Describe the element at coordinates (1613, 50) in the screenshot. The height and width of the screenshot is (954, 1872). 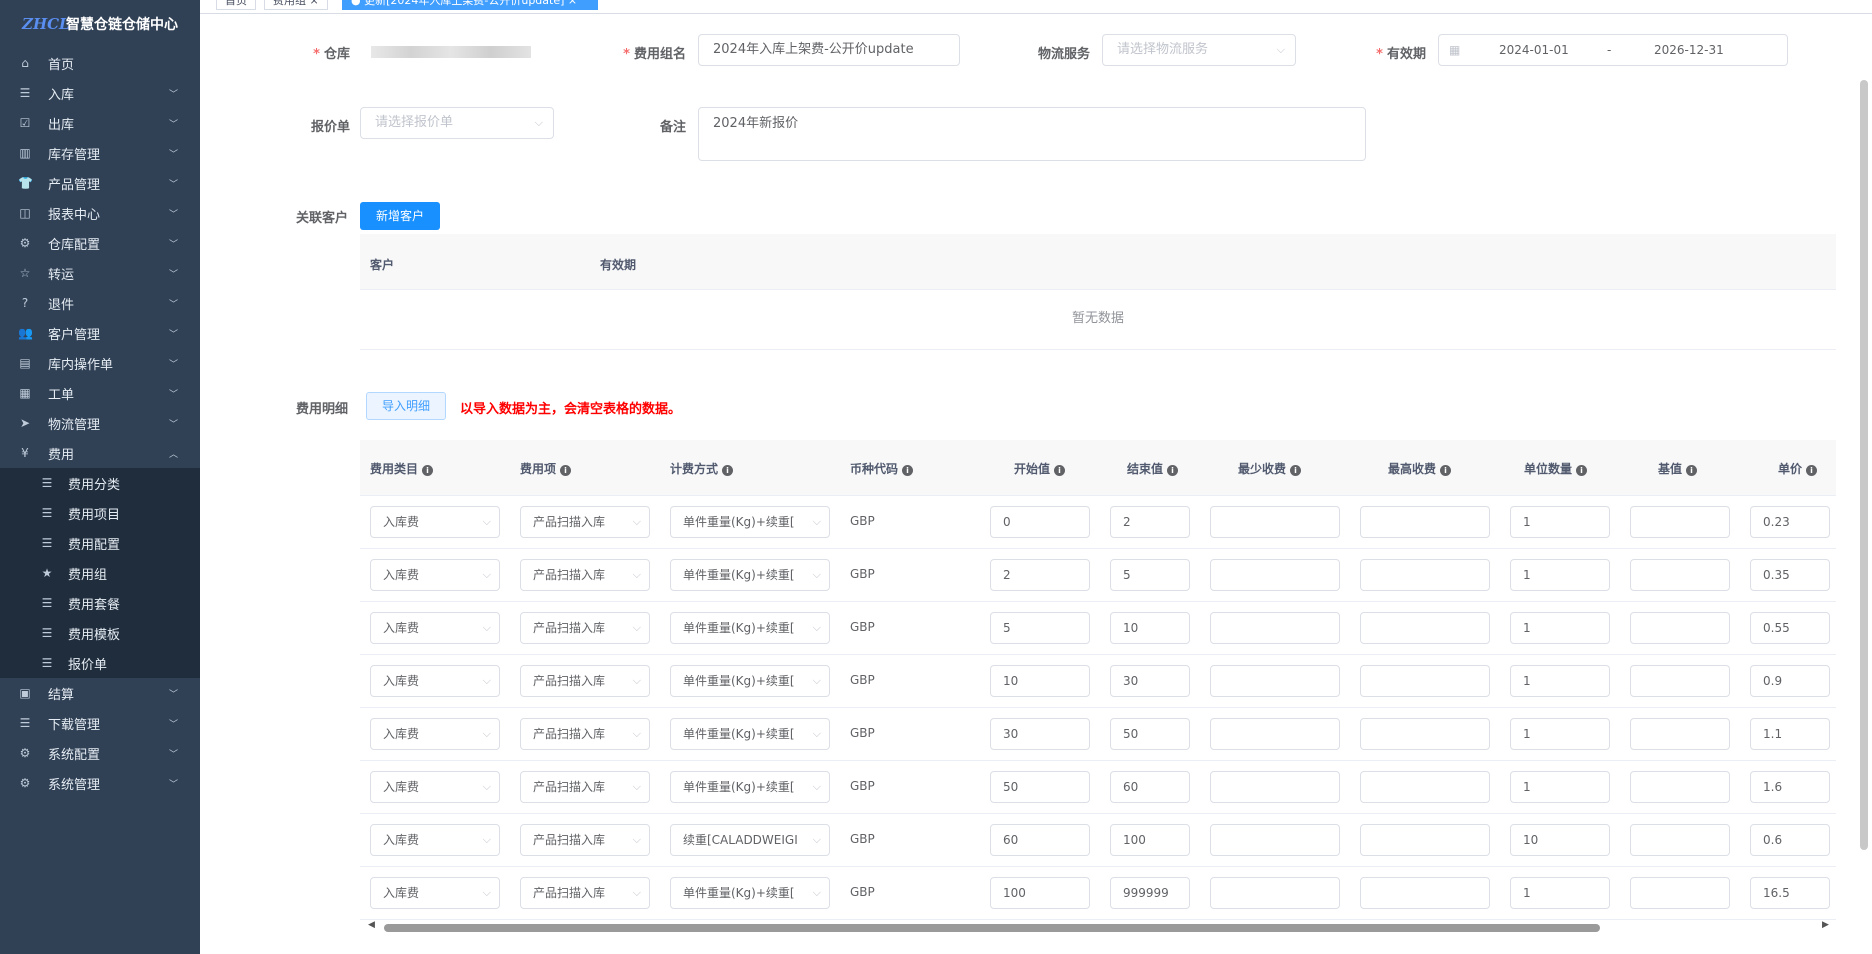
I see `validity-date-range: ▦ 2024-01-01 - 2026-12-31` at that location.